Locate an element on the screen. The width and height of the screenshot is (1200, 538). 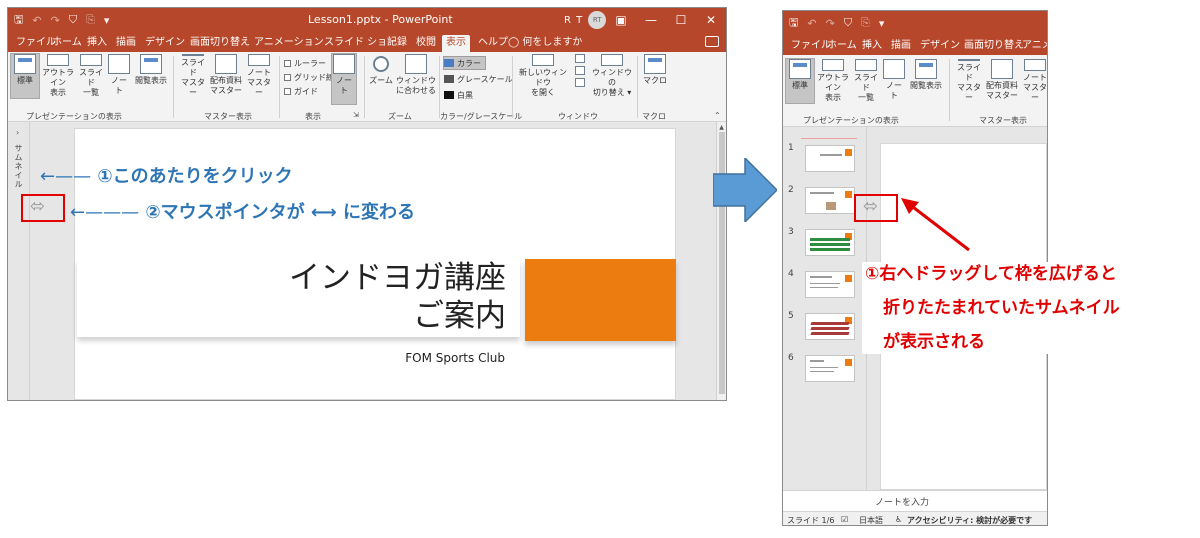
tab-transitions: 画面切り替え is located at coordinates (220, 43).